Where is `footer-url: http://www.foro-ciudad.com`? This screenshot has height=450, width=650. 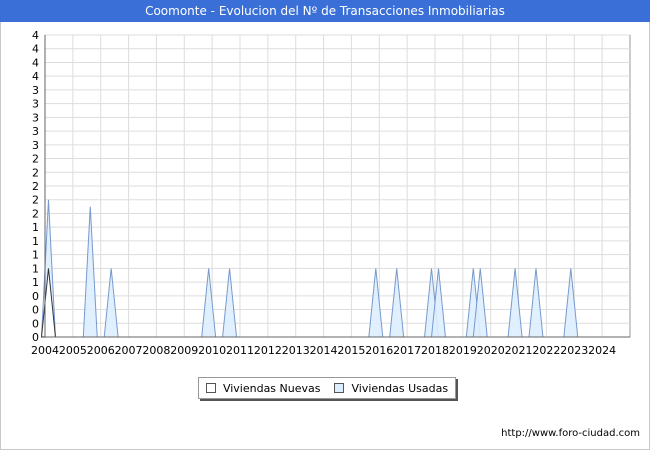 footer-url: http://www.foro-ciudad.com is located at coordinates (570, 433).